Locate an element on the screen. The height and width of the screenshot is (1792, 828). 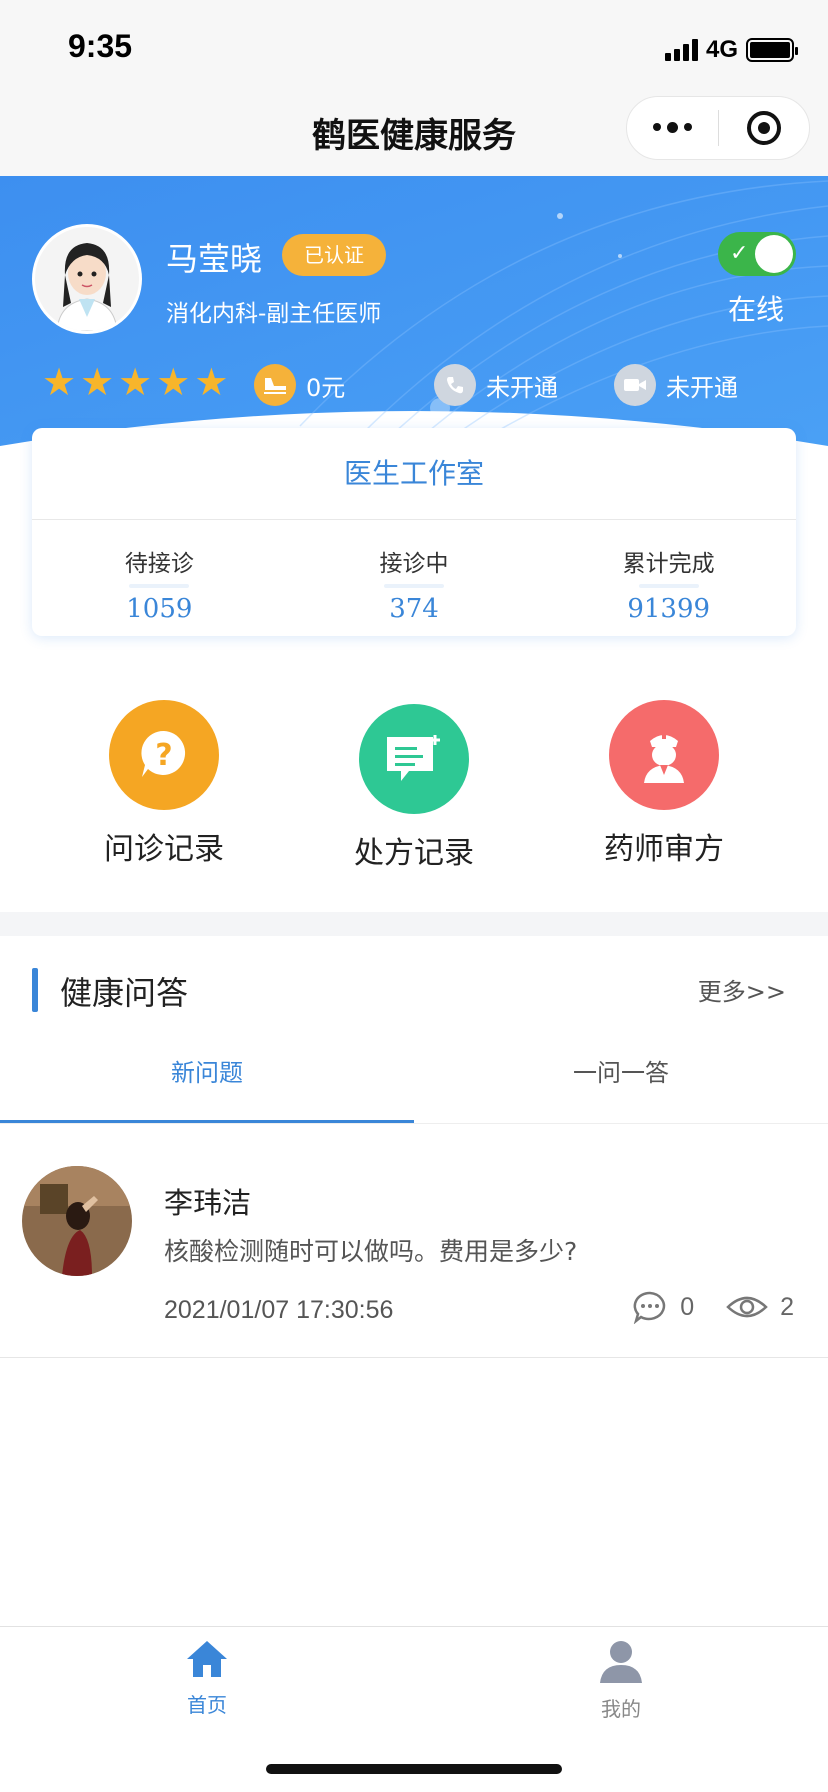
section-accent is located at coordinates (35, 990).